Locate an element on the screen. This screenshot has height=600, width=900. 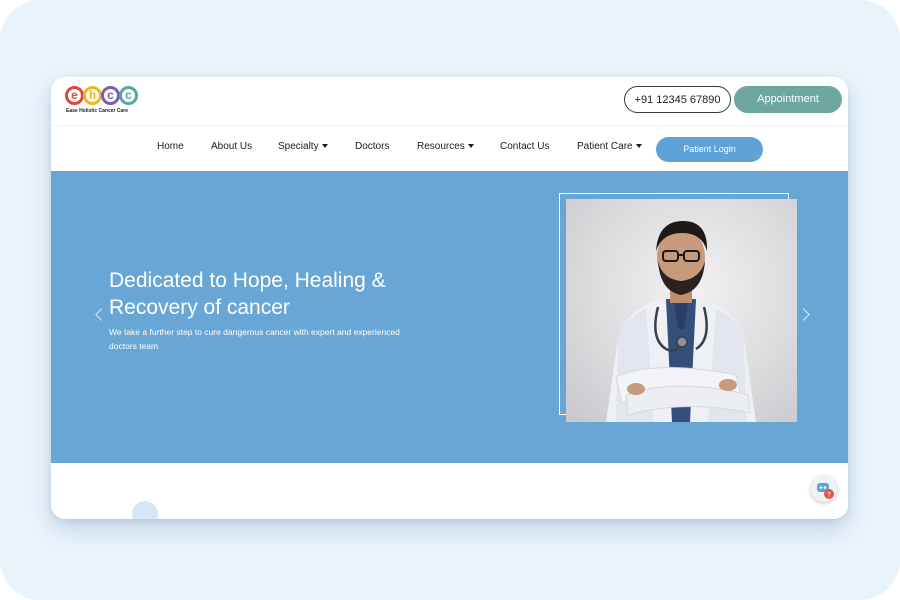
hero-title-line1: Dedicated to Hope, Healing & is located at coordinates (247, 280).